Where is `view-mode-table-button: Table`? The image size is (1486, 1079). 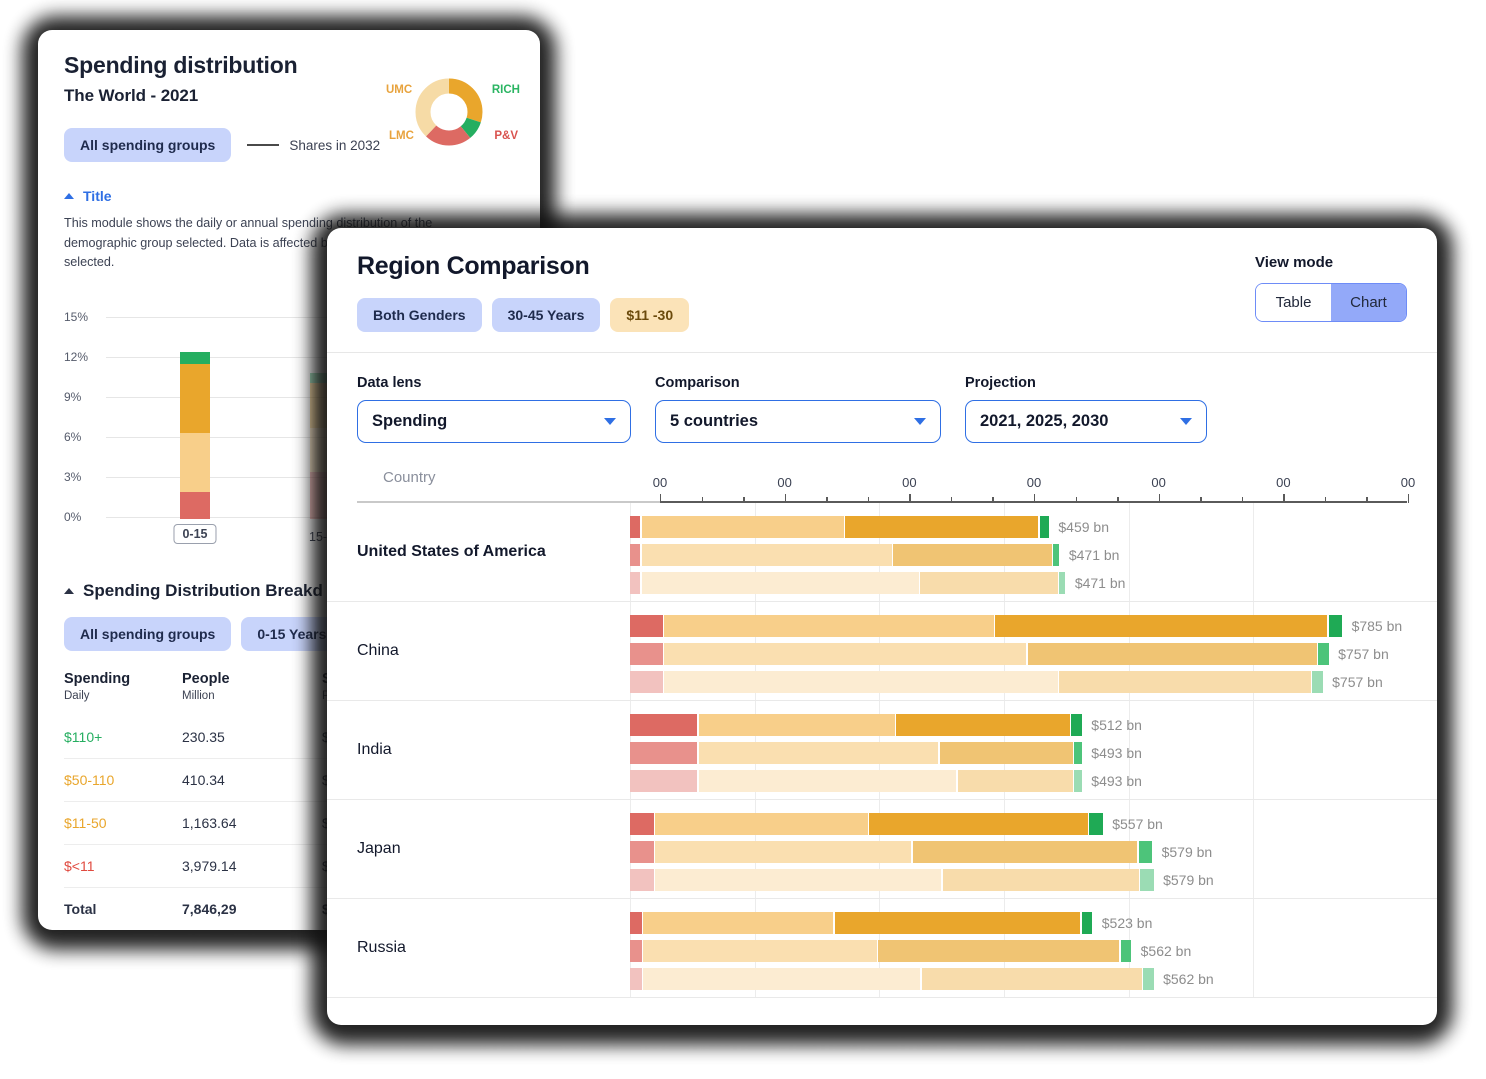
view-mode-table-button: Table is located at coordinates (1293, 302).